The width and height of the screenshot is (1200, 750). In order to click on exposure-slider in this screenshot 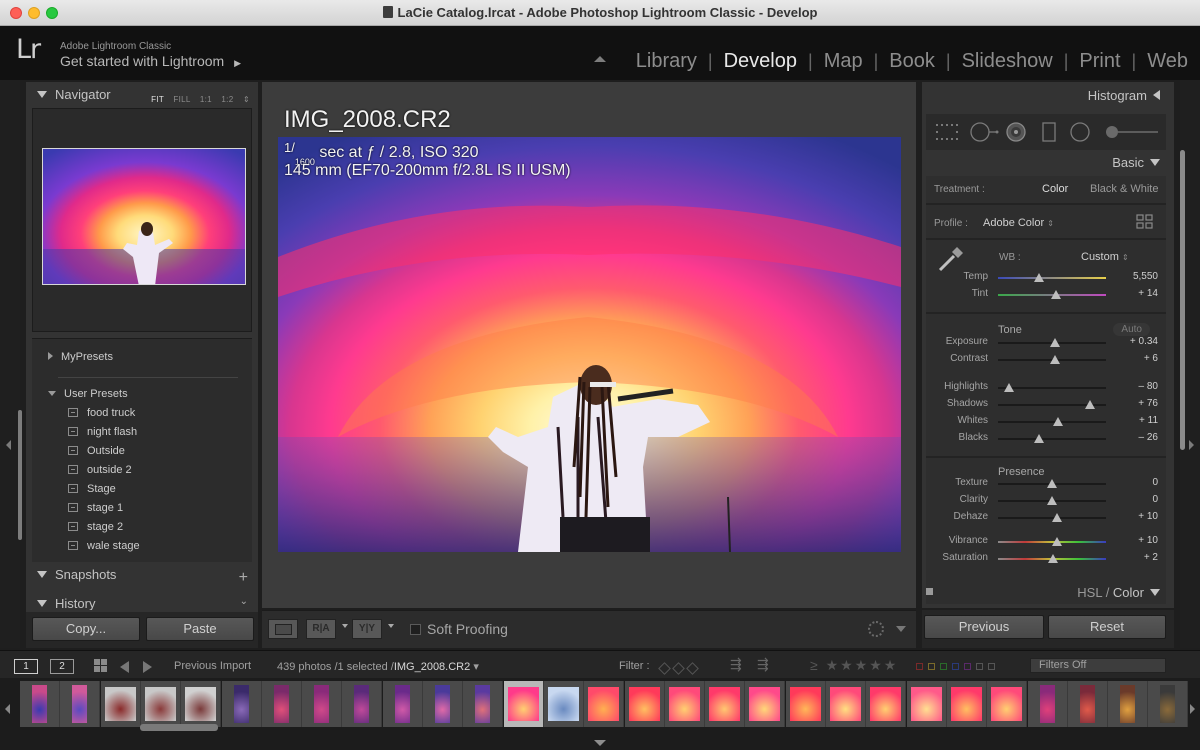, I will do `click(1052, 342)`.